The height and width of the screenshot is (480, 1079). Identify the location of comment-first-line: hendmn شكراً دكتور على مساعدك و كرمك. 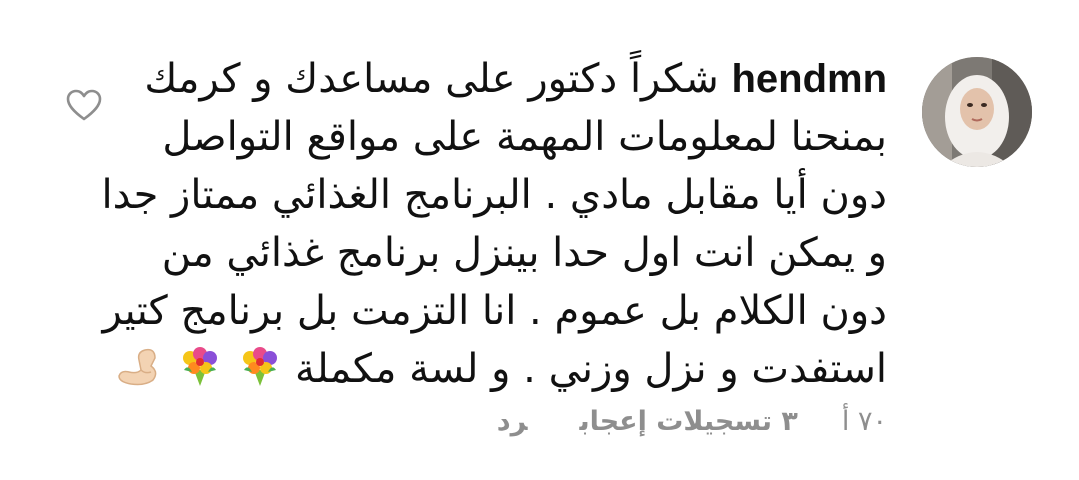
(515, 79).